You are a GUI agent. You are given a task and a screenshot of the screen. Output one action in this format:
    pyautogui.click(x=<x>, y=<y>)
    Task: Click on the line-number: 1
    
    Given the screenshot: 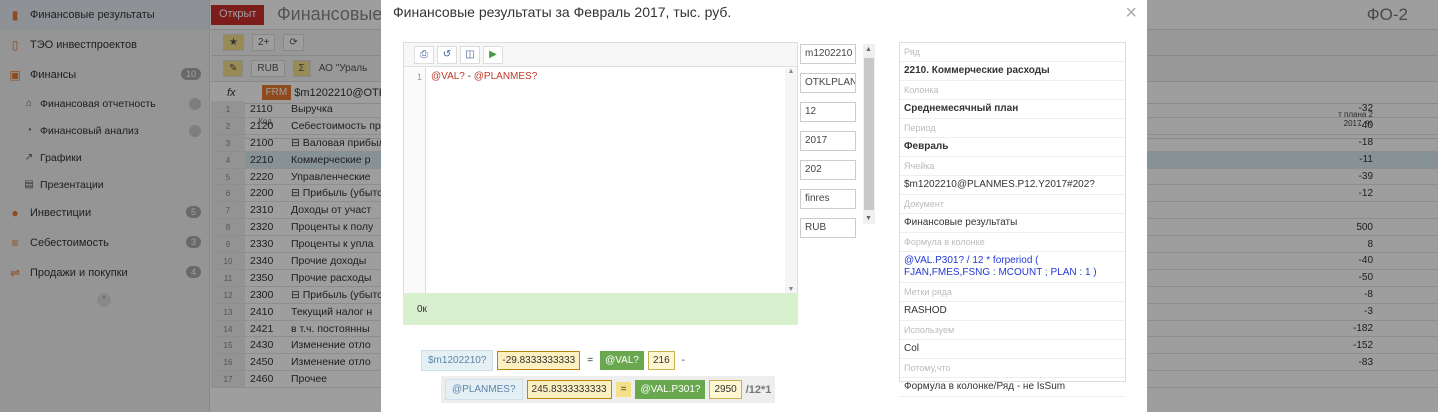 What is the action you would take?
    pyautogui.click(x=415, y=180)
    